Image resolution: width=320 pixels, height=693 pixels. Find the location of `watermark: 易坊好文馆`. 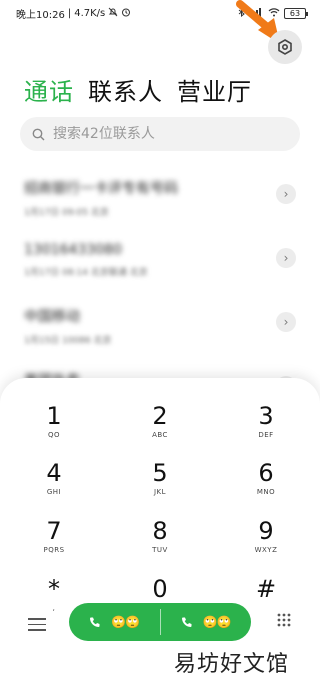

watermark: 易坊好文馆 is located at coordinates (232, 664).